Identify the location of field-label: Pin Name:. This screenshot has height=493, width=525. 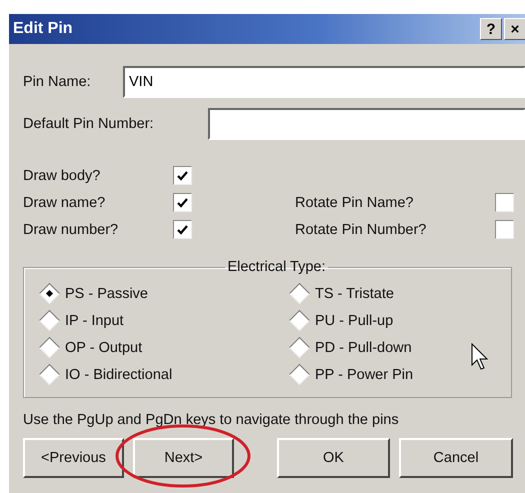
(57, 82).